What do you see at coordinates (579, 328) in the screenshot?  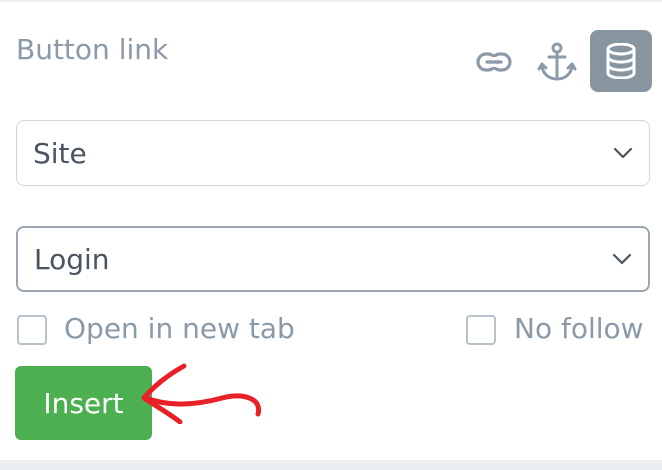 I see `no-follow-label: No follow` at bounding box center [579, 328].